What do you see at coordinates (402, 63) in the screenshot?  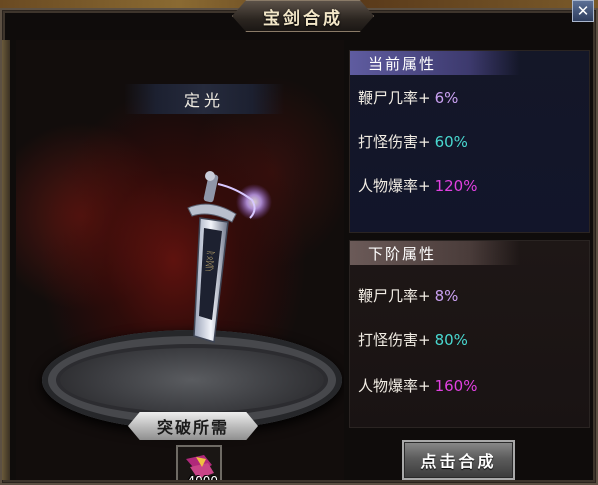 I see `current-attributes-title: 当前属性` at bounding box center [402, 63].